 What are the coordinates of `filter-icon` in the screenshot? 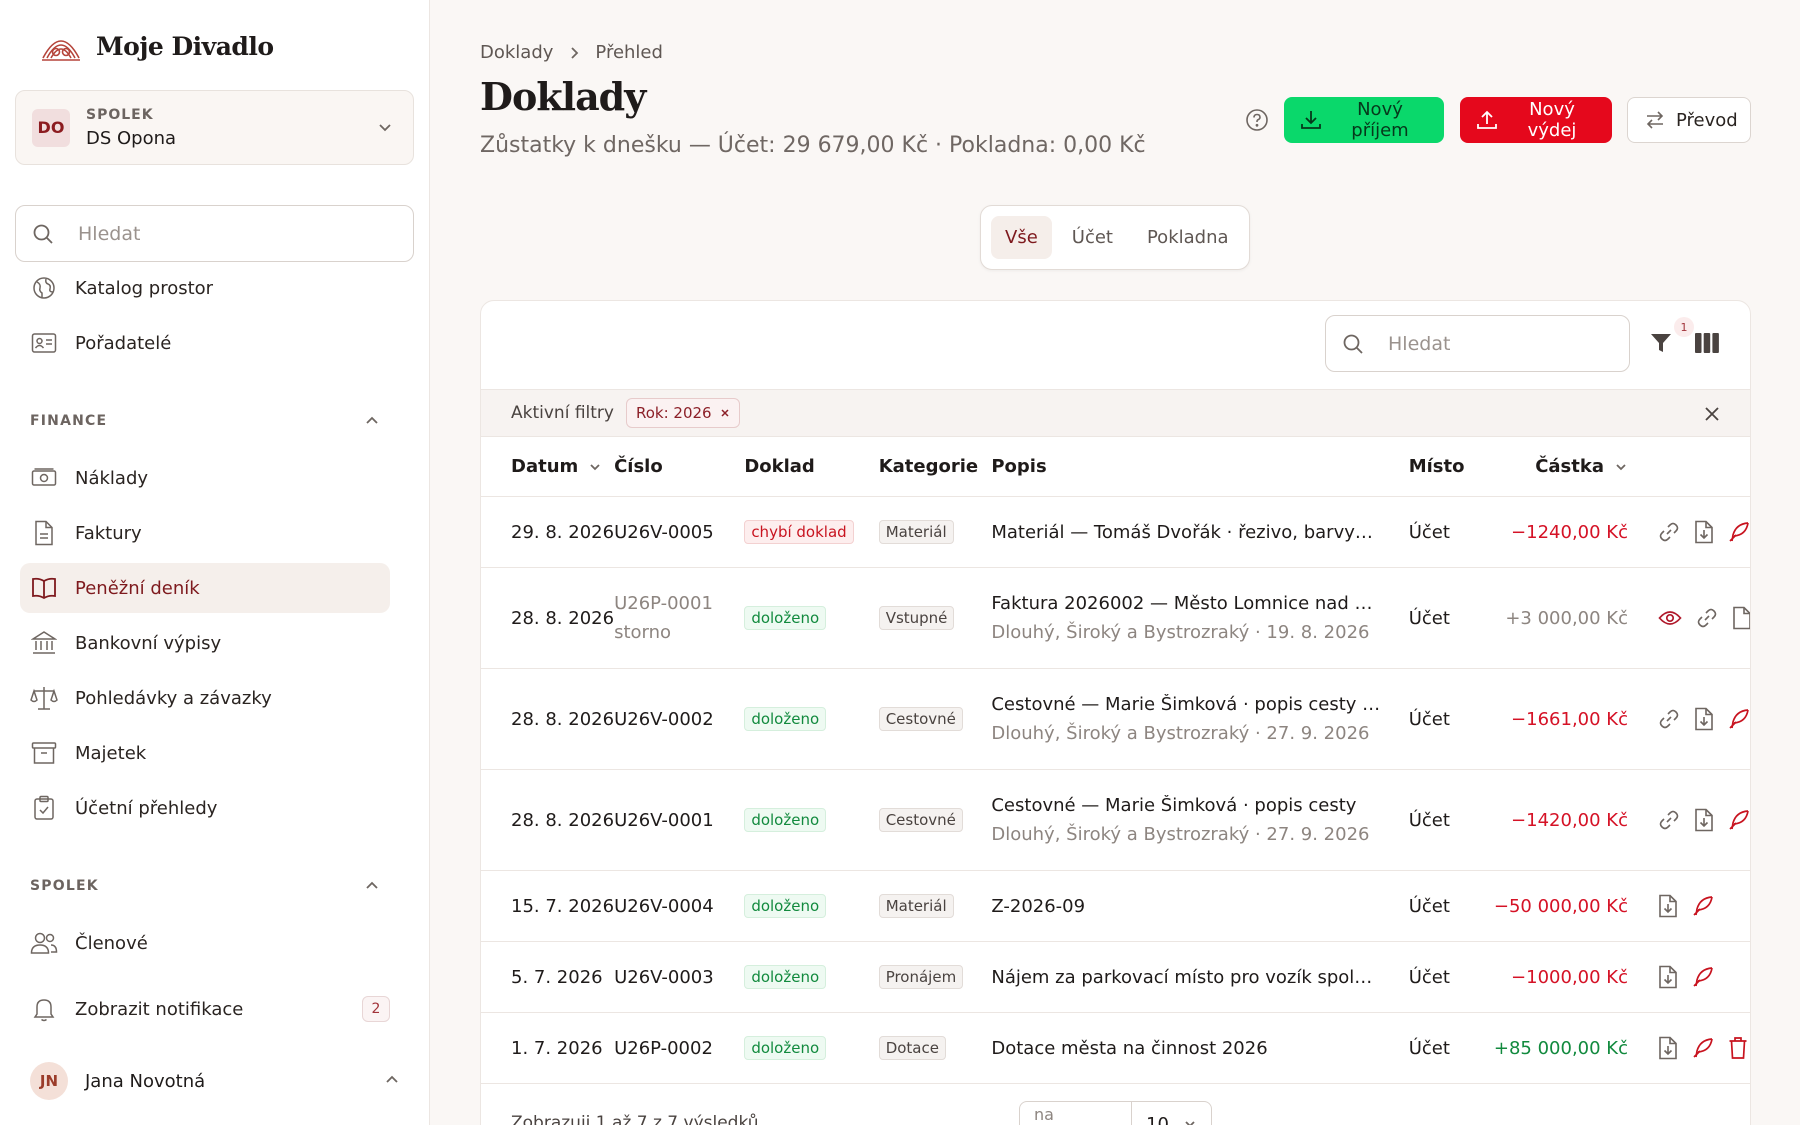 It's located at (1661, 343).